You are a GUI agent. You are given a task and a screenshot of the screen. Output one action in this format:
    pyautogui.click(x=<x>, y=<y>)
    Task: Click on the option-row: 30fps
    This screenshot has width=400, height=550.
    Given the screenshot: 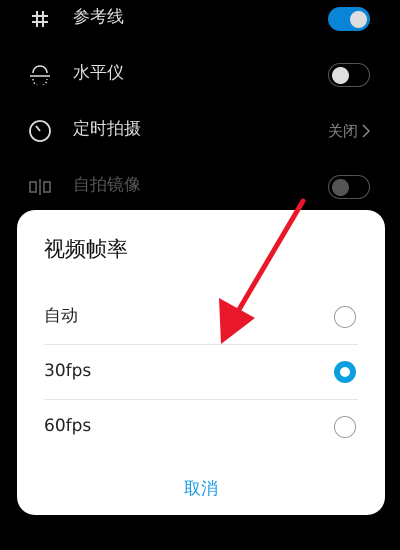 What is the action you would take?
    pyautogui.click(x=201, y=372)
    